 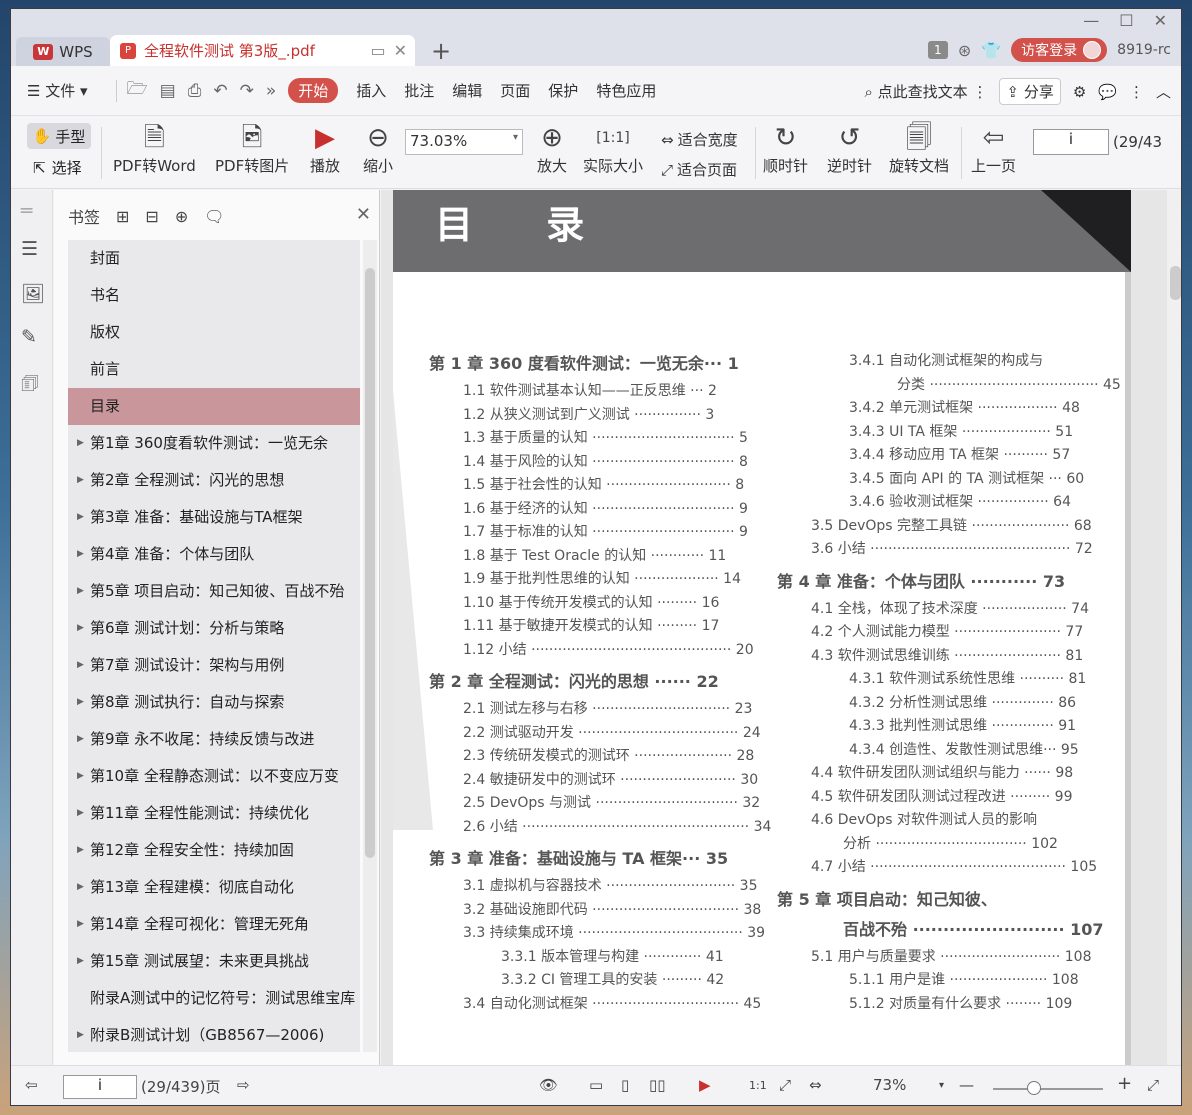 What do you see at coordinates (214, 702) in the screenshot?
I see `bookmark-item: ▶ 第8章 测试执行：自动与探索` at bounding box center [214, 702].